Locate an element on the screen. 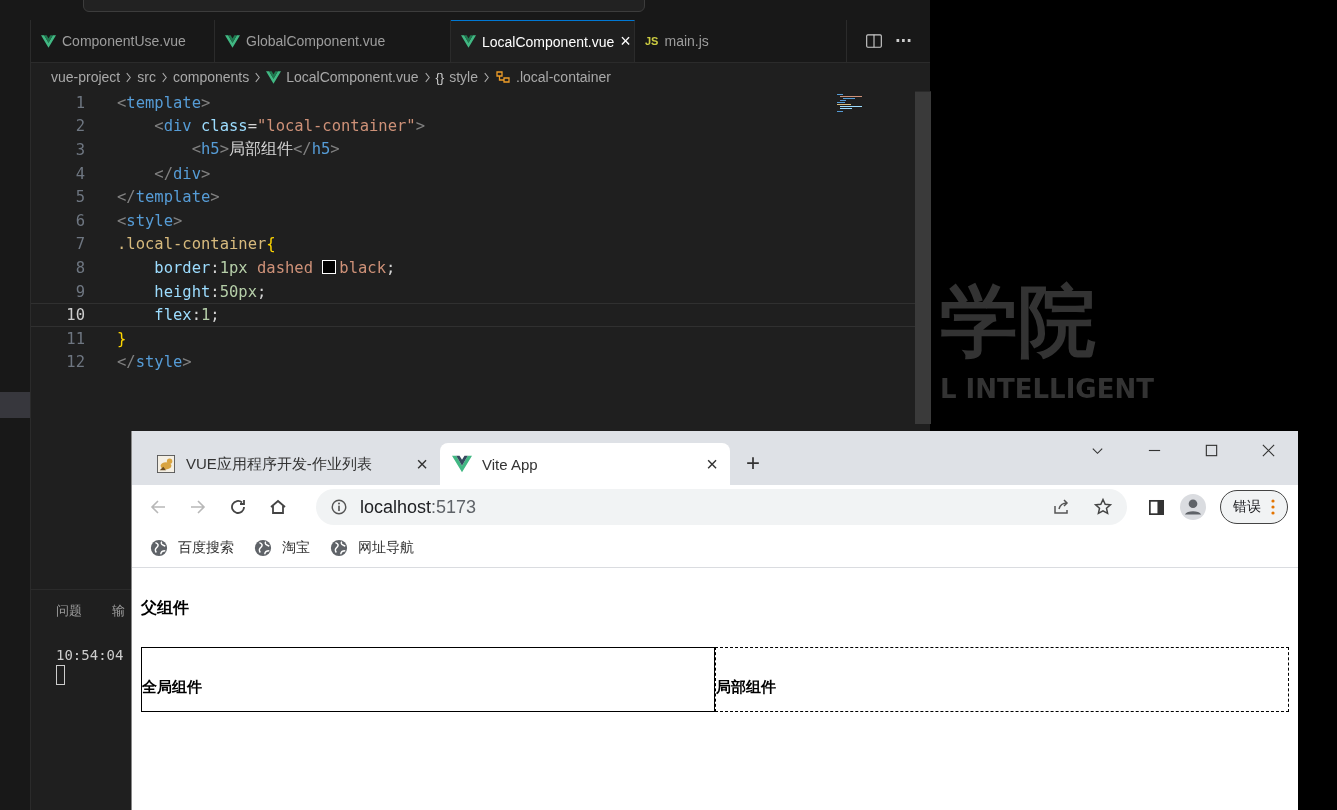 The width and height of the screenshot is (1337, 810). editor-tab: ComponentUse.vue is located at coordinates (123, 41).